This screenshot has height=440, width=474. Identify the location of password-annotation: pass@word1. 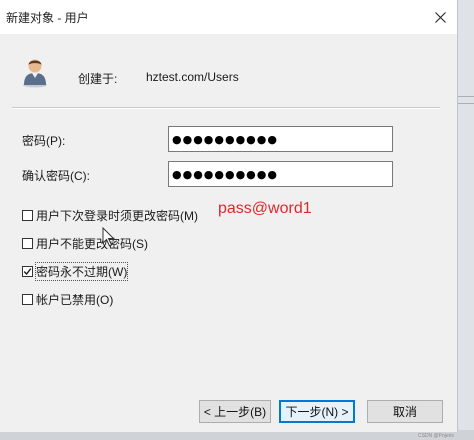
(265, 208).